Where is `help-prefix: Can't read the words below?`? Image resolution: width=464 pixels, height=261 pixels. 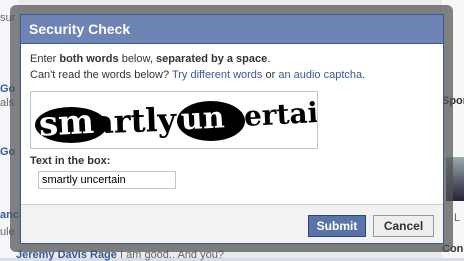 help-prefix: Can't read the words below? is located at coordinates (101, 75).